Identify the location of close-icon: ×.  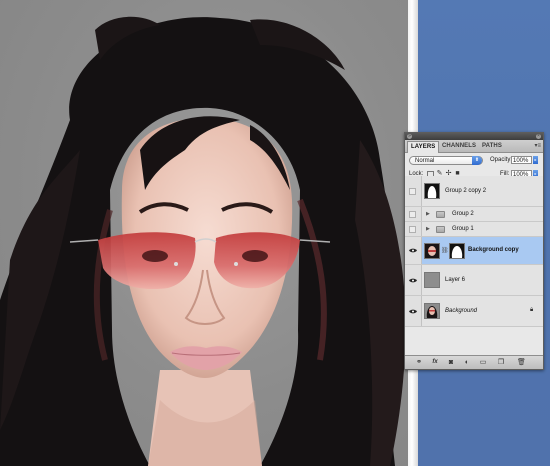
(538, 136).